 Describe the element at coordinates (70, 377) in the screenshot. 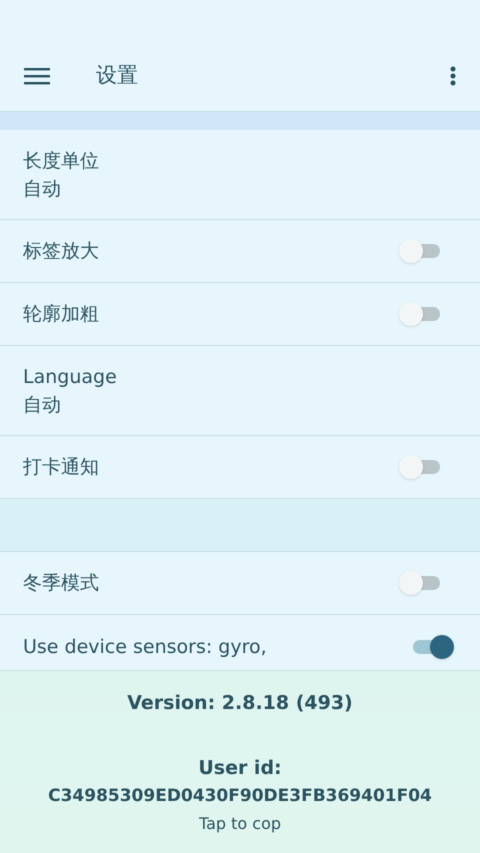

I see `setting-title: Language` at that location.